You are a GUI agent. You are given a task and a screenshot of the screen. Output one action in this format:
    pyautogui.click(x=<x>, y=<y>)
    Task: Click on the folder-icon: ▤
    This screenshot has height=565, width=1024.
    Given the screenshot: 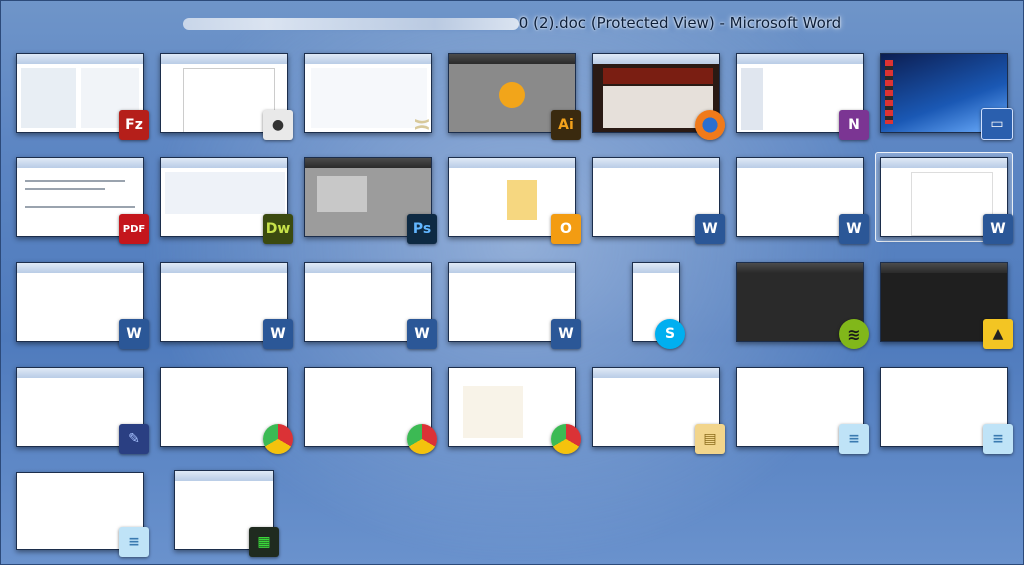 What is the action you would take?
    pyautogui.click(x=710, y=439)
    